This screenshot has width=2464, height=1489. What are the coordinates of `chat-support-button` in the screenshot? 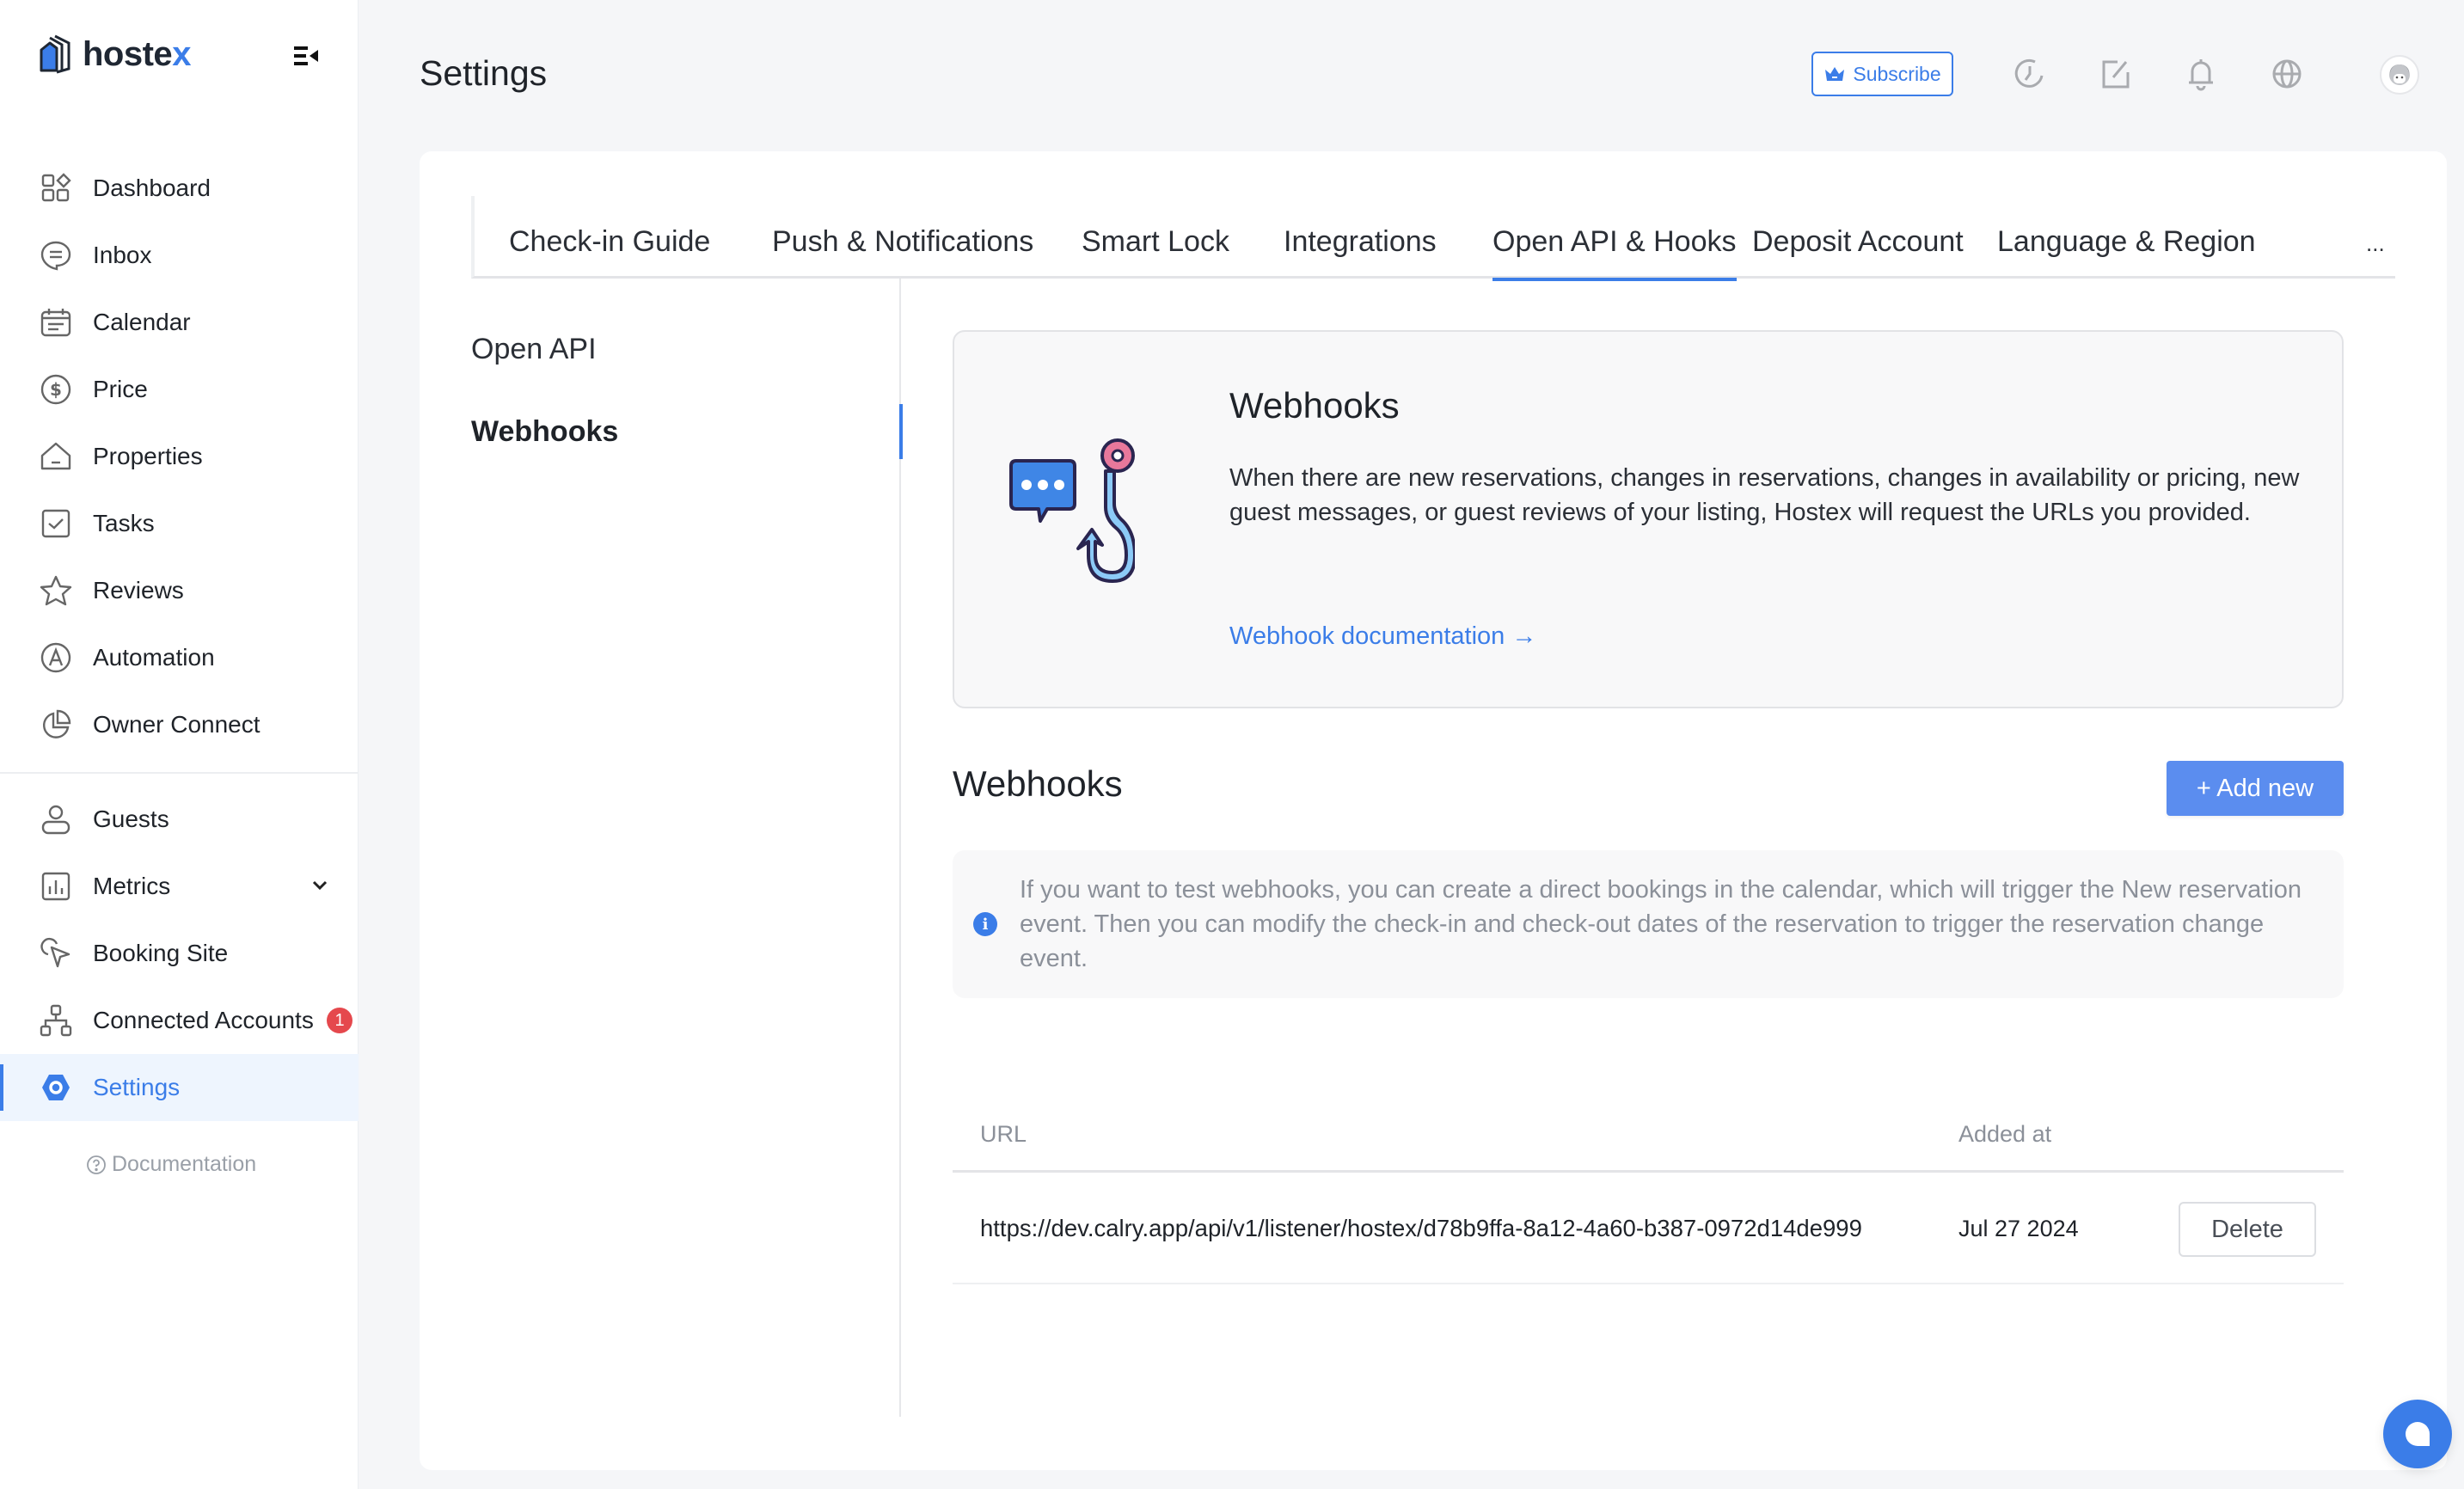 It's located at (2417, 1434).